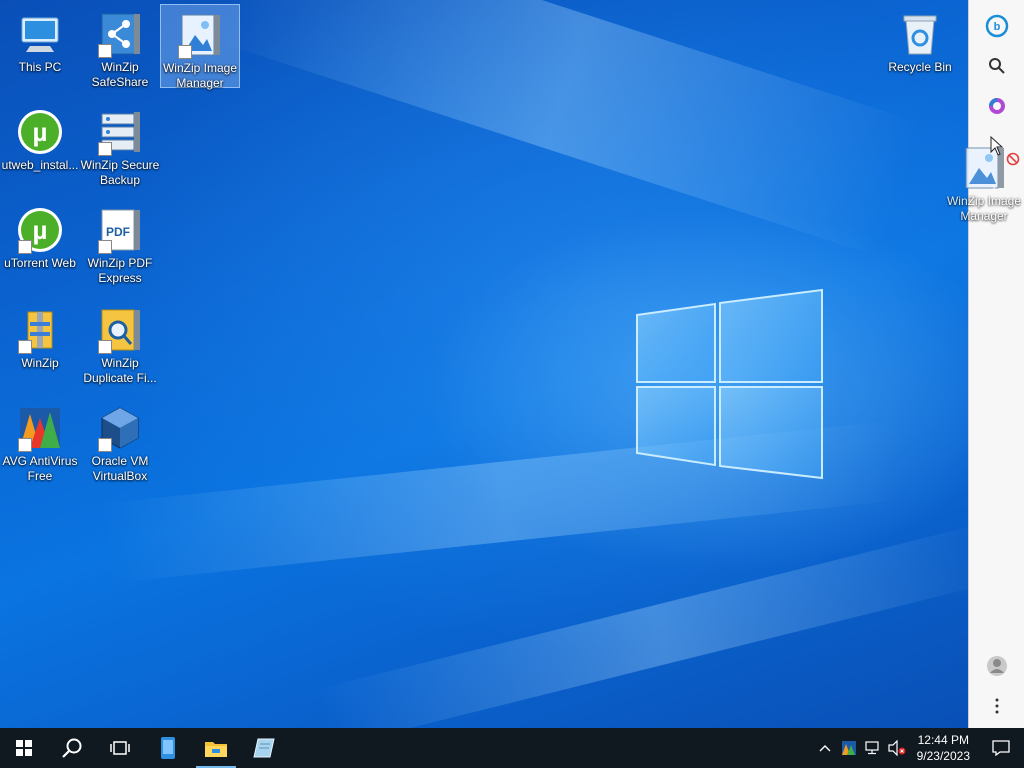 Image resolution: width=1024 pixels, height=768 pixels. I want to click on icon-label: WinZip PDF Express, so click(120, 270).